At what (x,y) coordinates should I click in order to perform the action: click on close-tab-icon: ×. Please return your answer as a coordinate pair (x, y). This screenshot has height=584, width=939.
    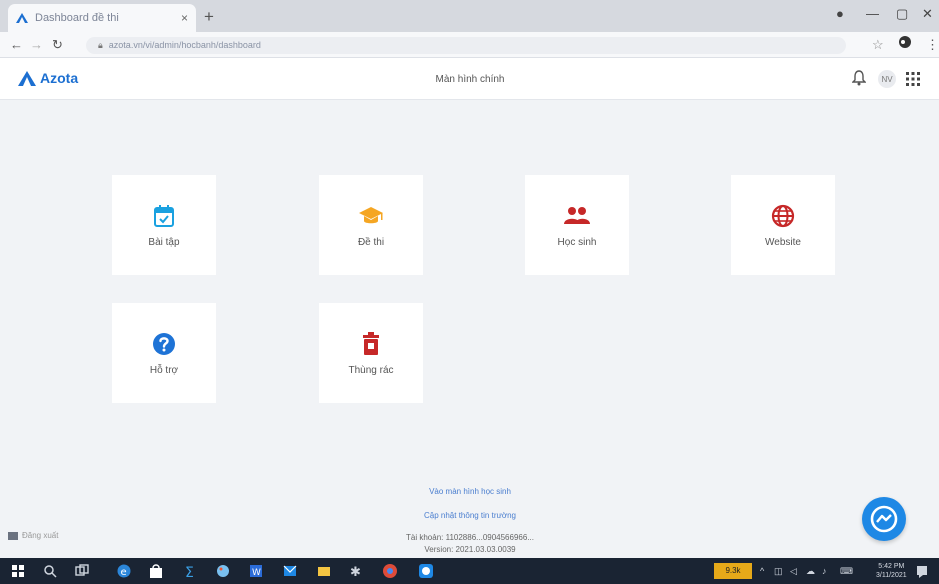
    Looking at the image, I should click on (184, 18).